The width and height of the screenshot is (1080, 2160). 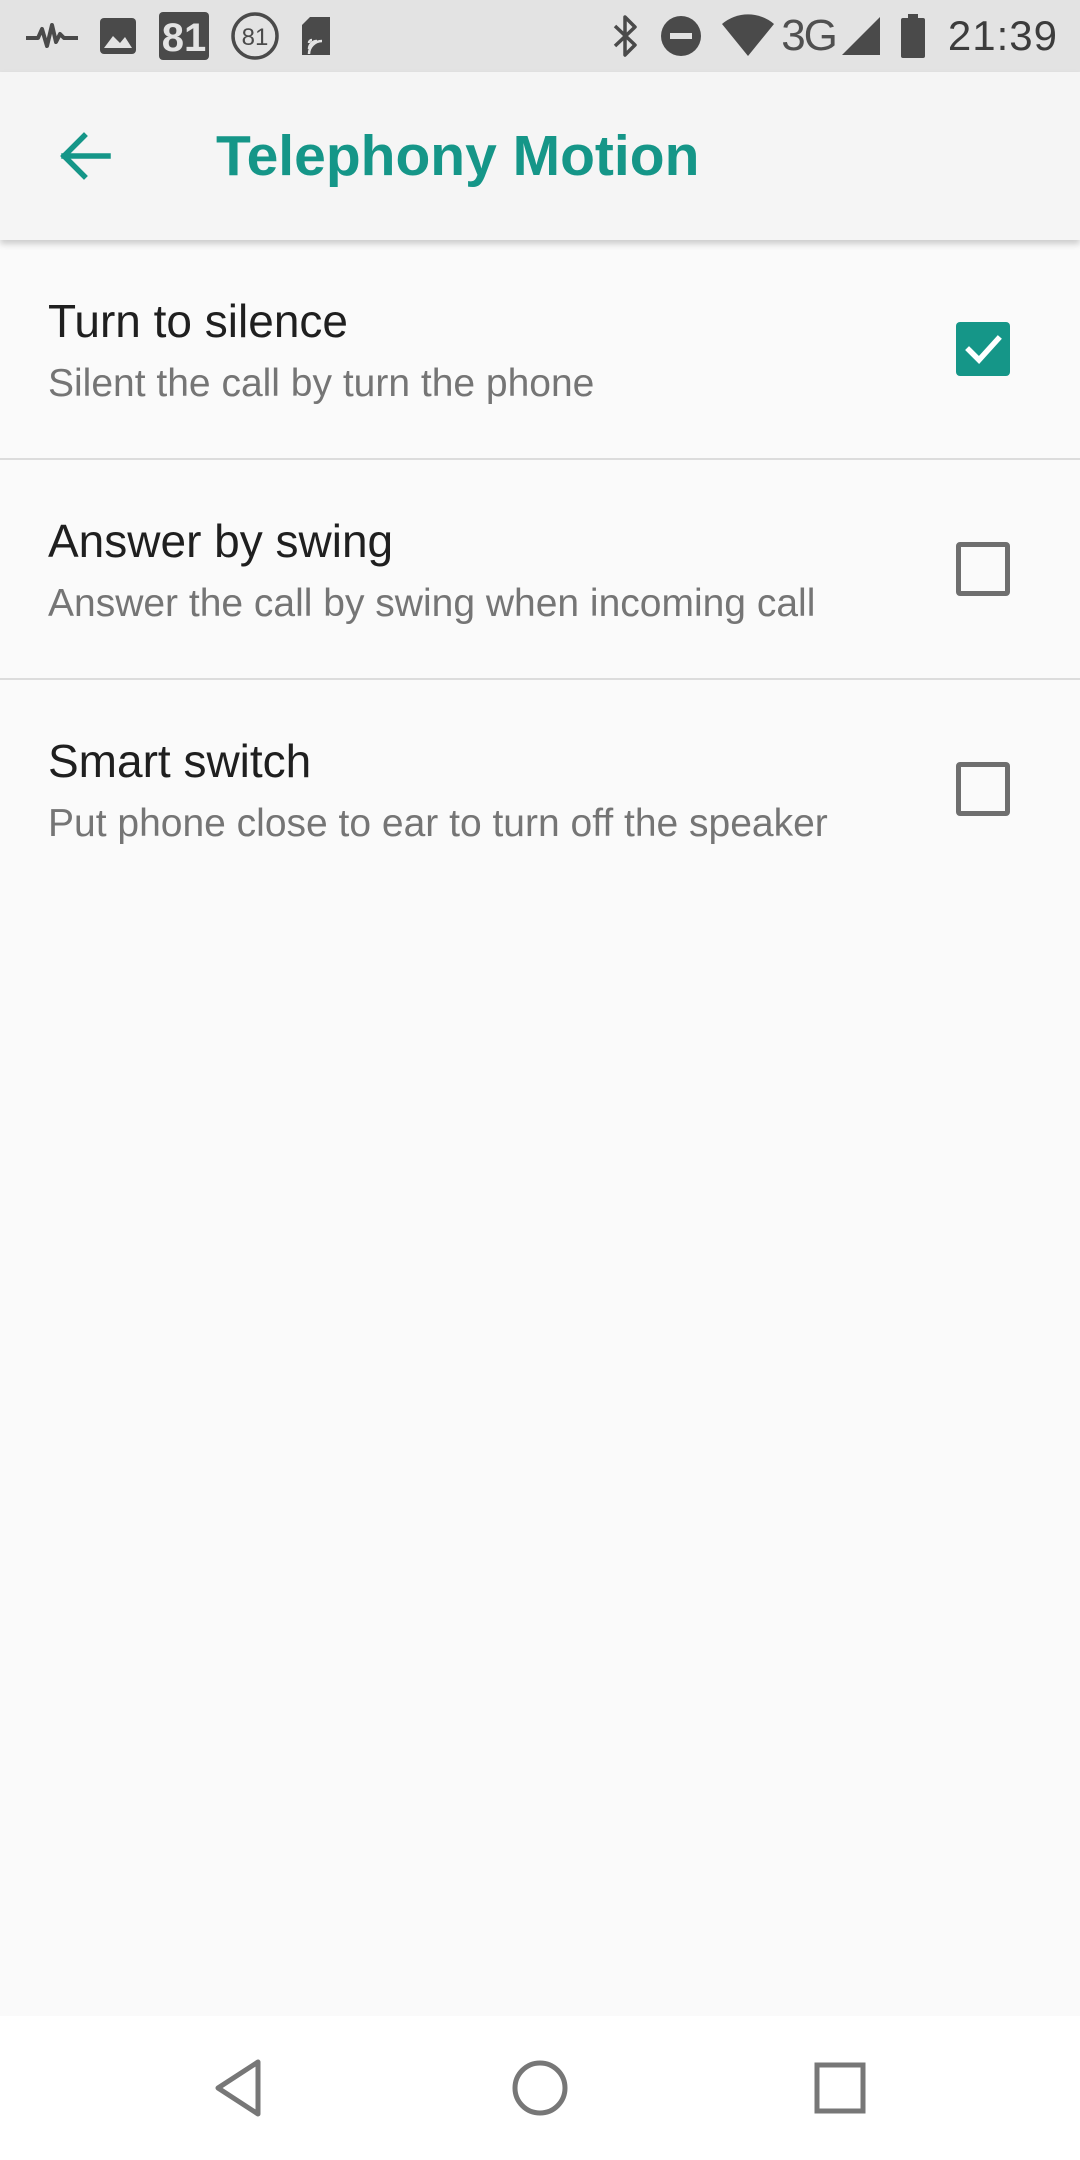 What do you see at coordinates (748, 36) in the screenshot?
I see `wifi-icon` at bounding box center [748, 36].